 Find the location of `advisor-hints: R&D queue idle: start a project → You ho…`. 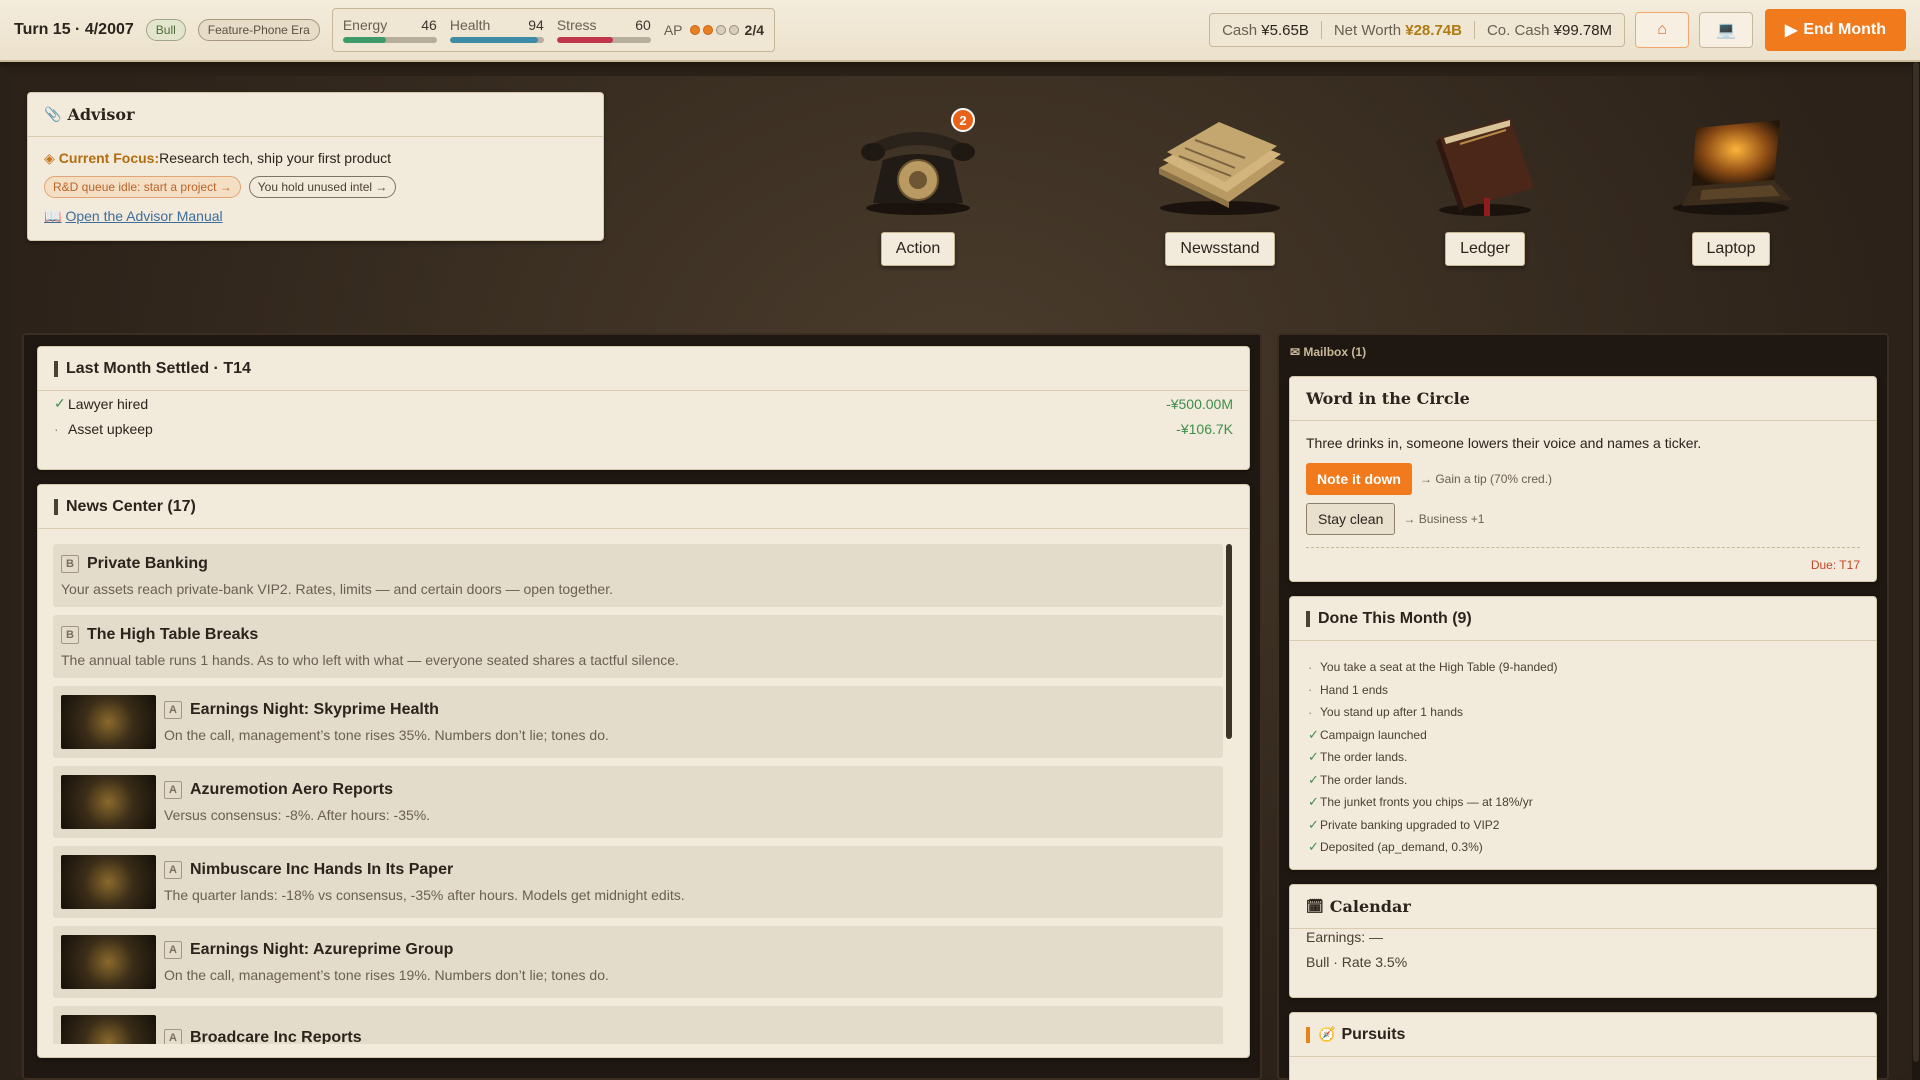

advisor-hints: R&D queue idle: start a project → You ho… is located at coordinates (315, 187).